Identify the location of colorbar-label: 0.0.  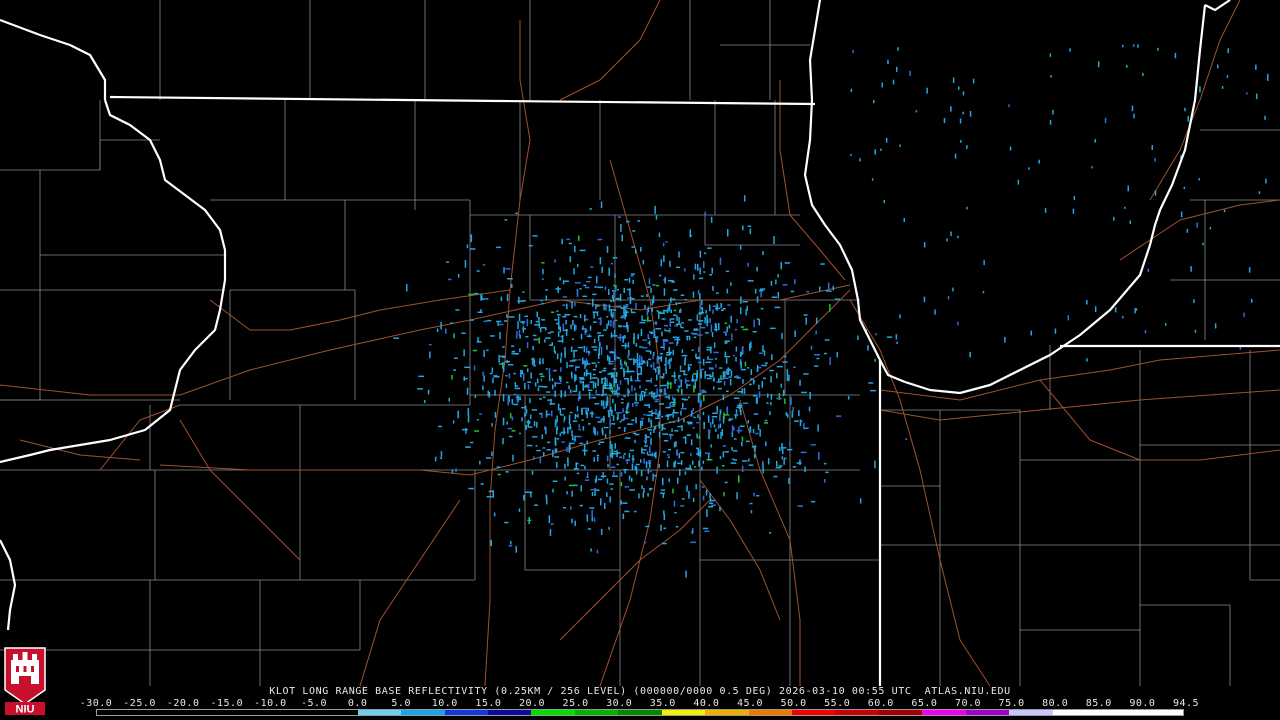
(357, 703).